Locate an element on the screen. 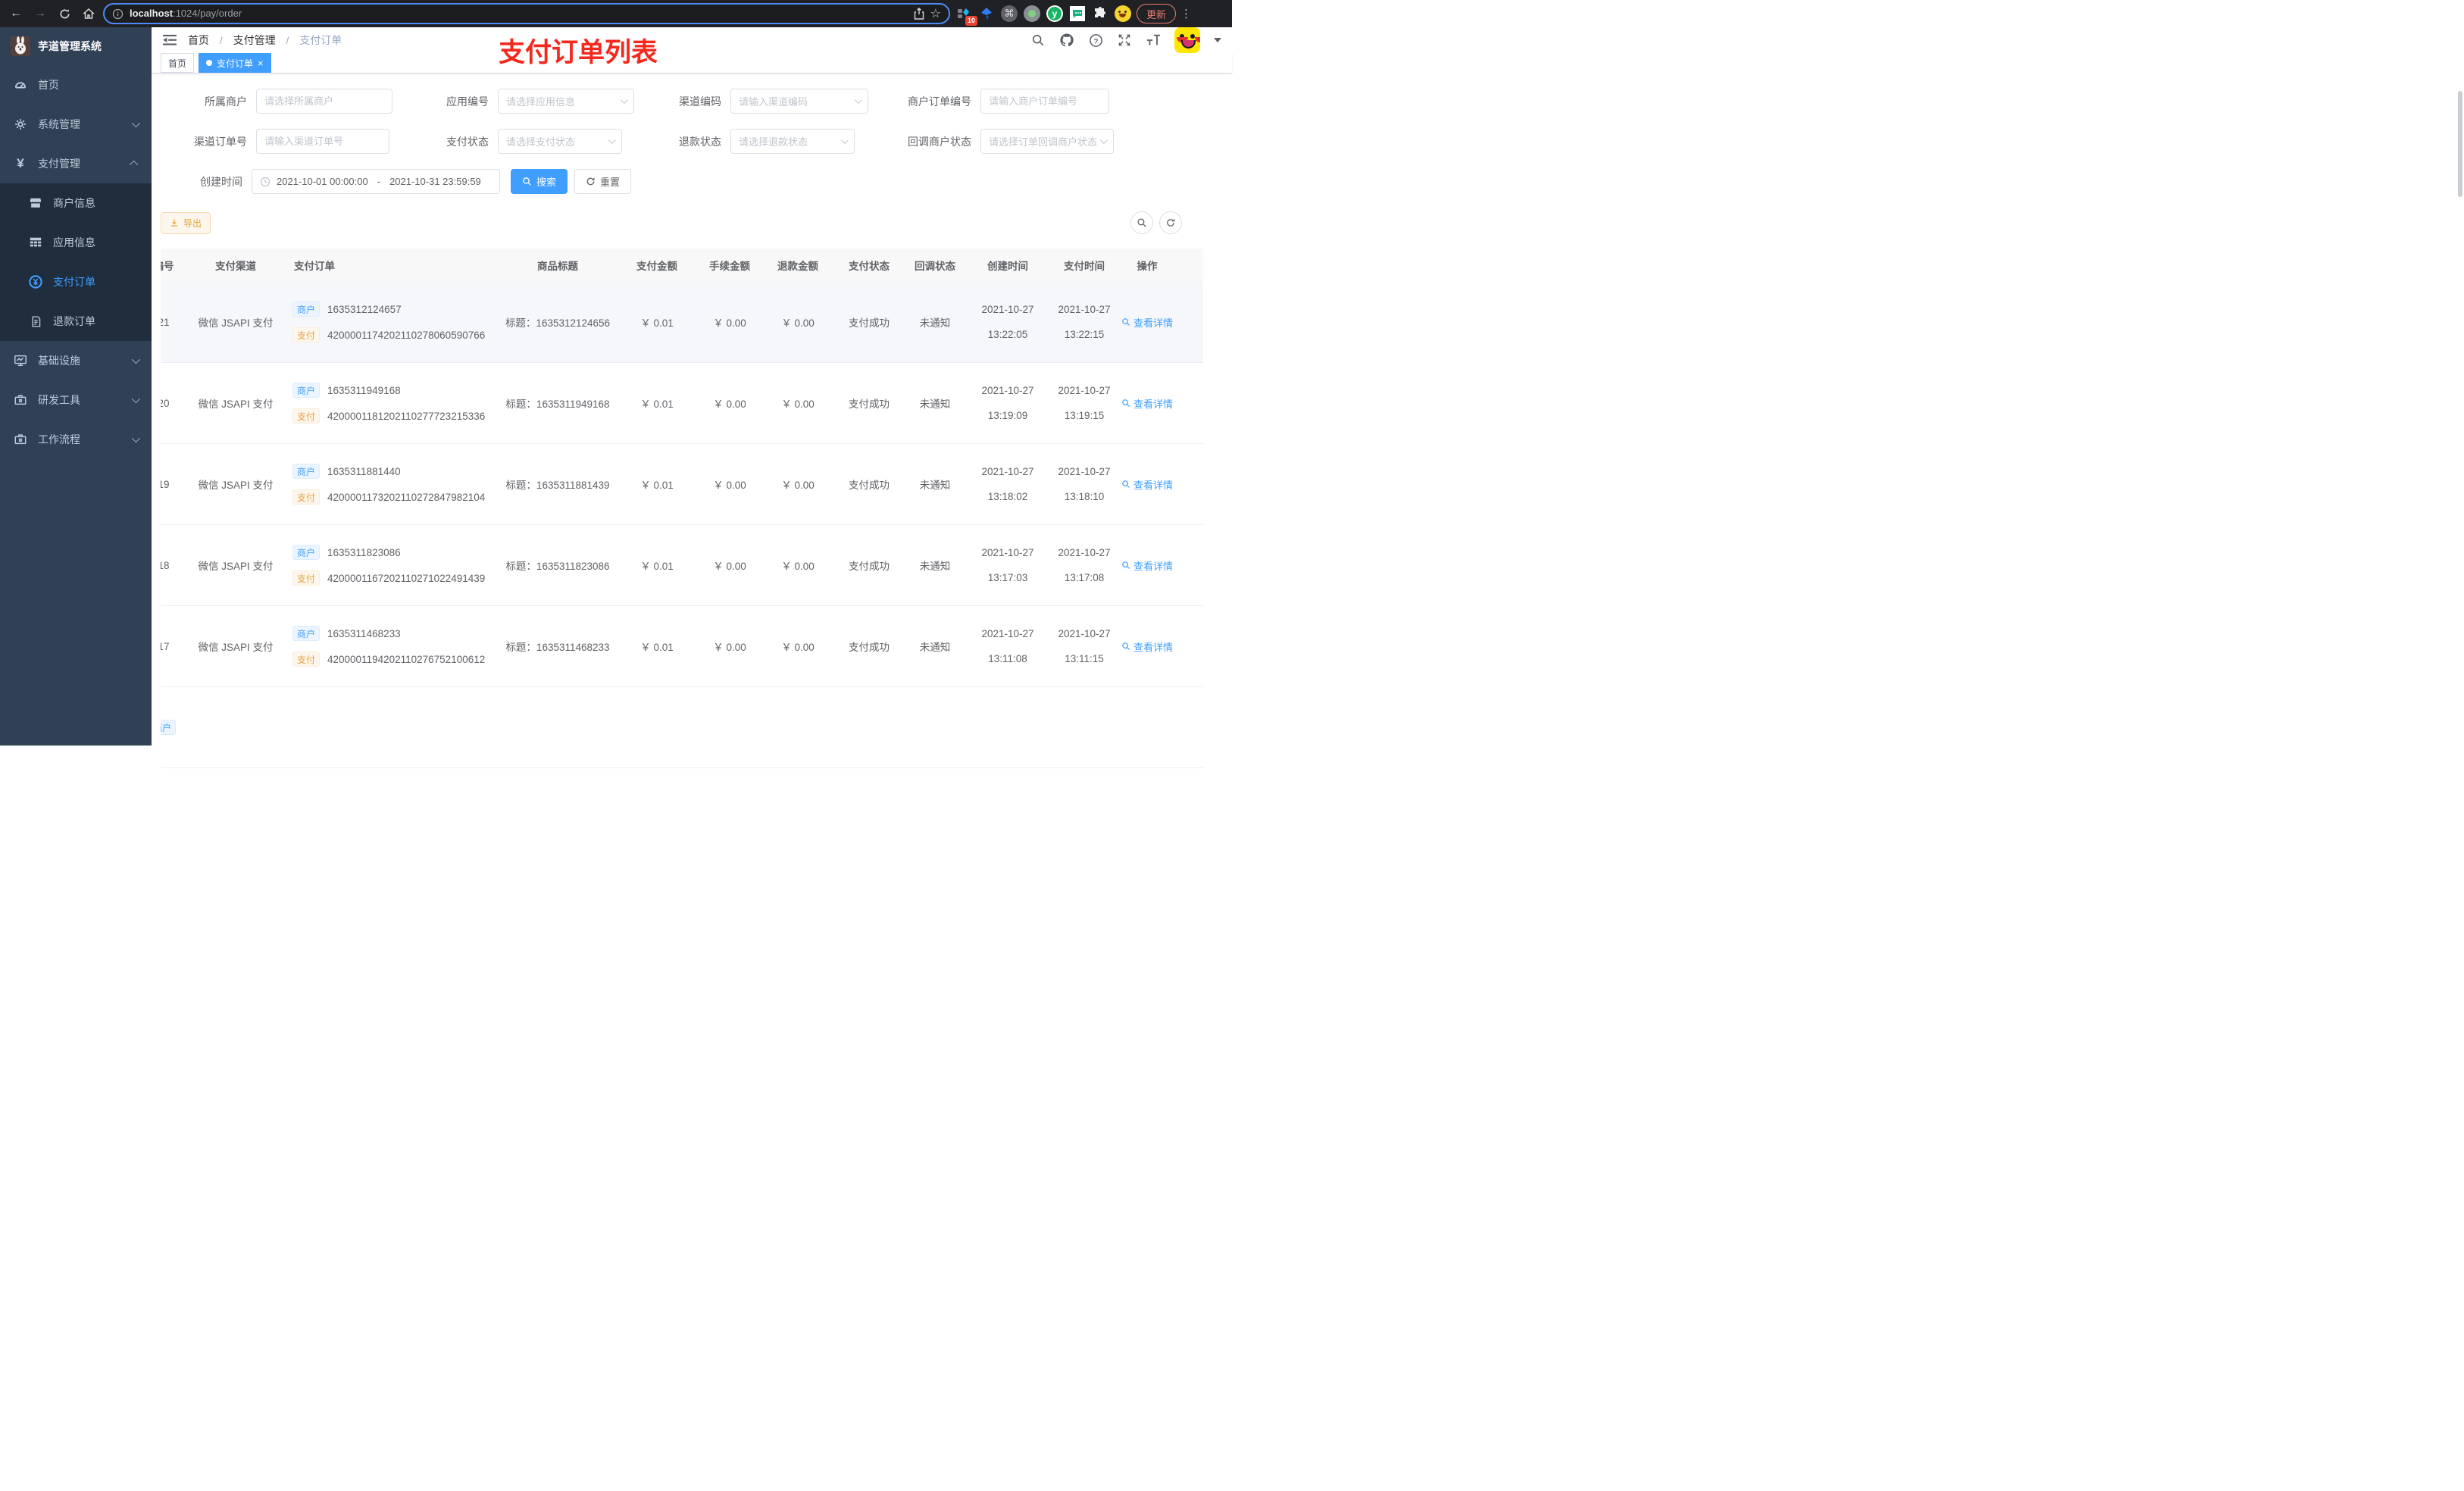 Image resolution: width=2464 pixels, height=1491 pixels. sidebar-item-refund-order: 退款订单 is located at coordinates (76, 321).